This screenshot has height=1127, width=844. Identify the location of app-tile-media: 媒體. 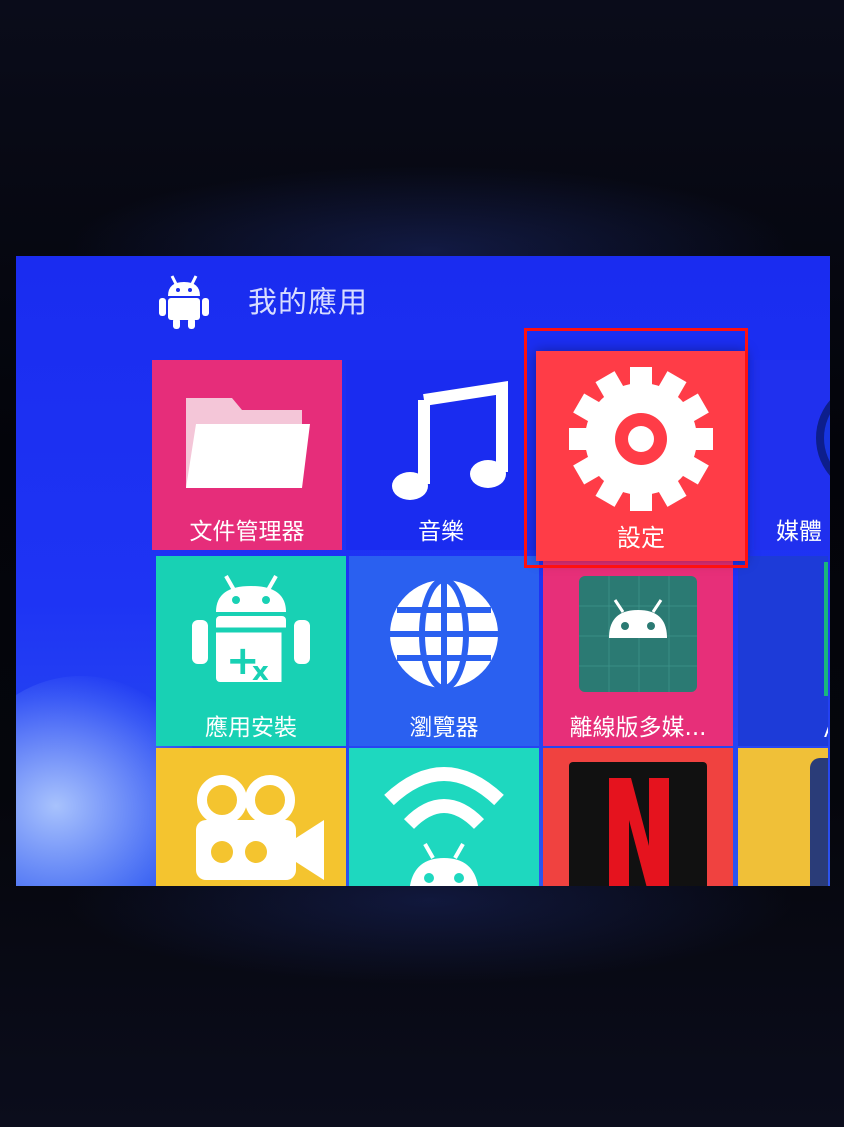
(792, 455).